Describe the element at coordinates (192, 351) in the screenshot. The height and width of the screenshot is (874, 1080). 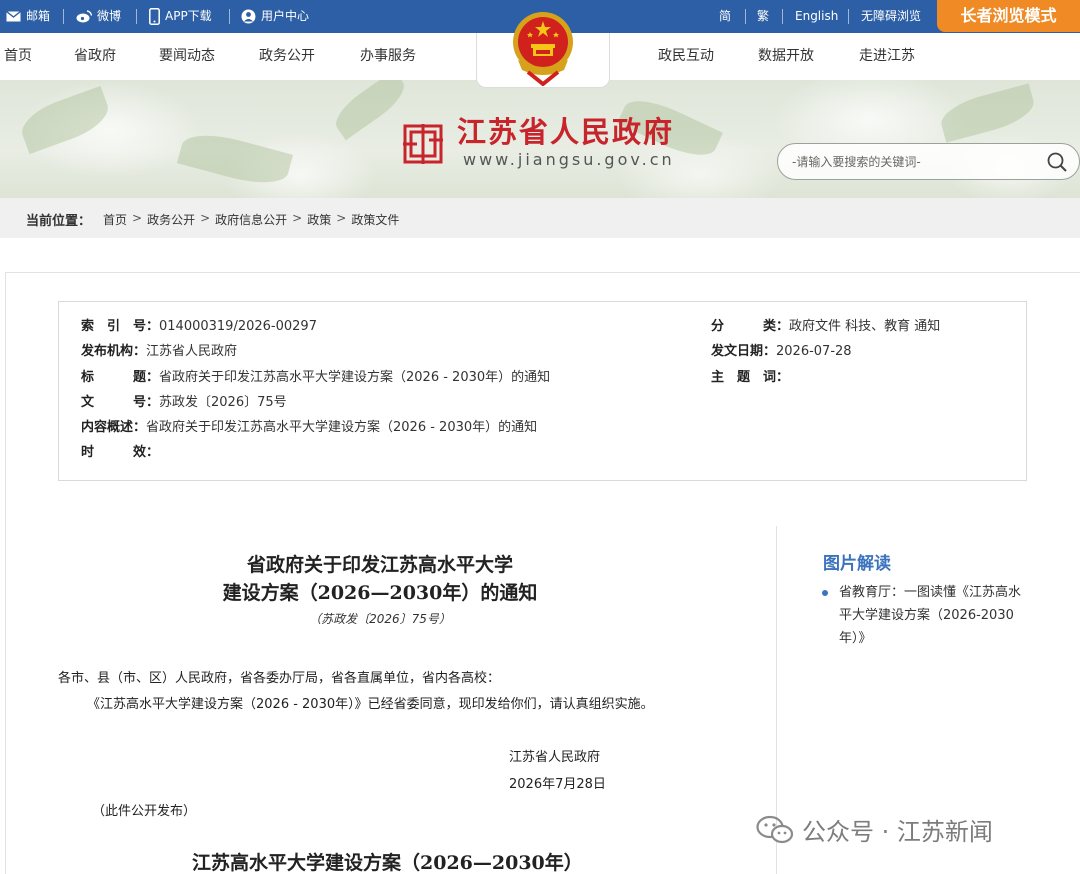
I see `meta-org-value: 江苏省人民政府` at that location.